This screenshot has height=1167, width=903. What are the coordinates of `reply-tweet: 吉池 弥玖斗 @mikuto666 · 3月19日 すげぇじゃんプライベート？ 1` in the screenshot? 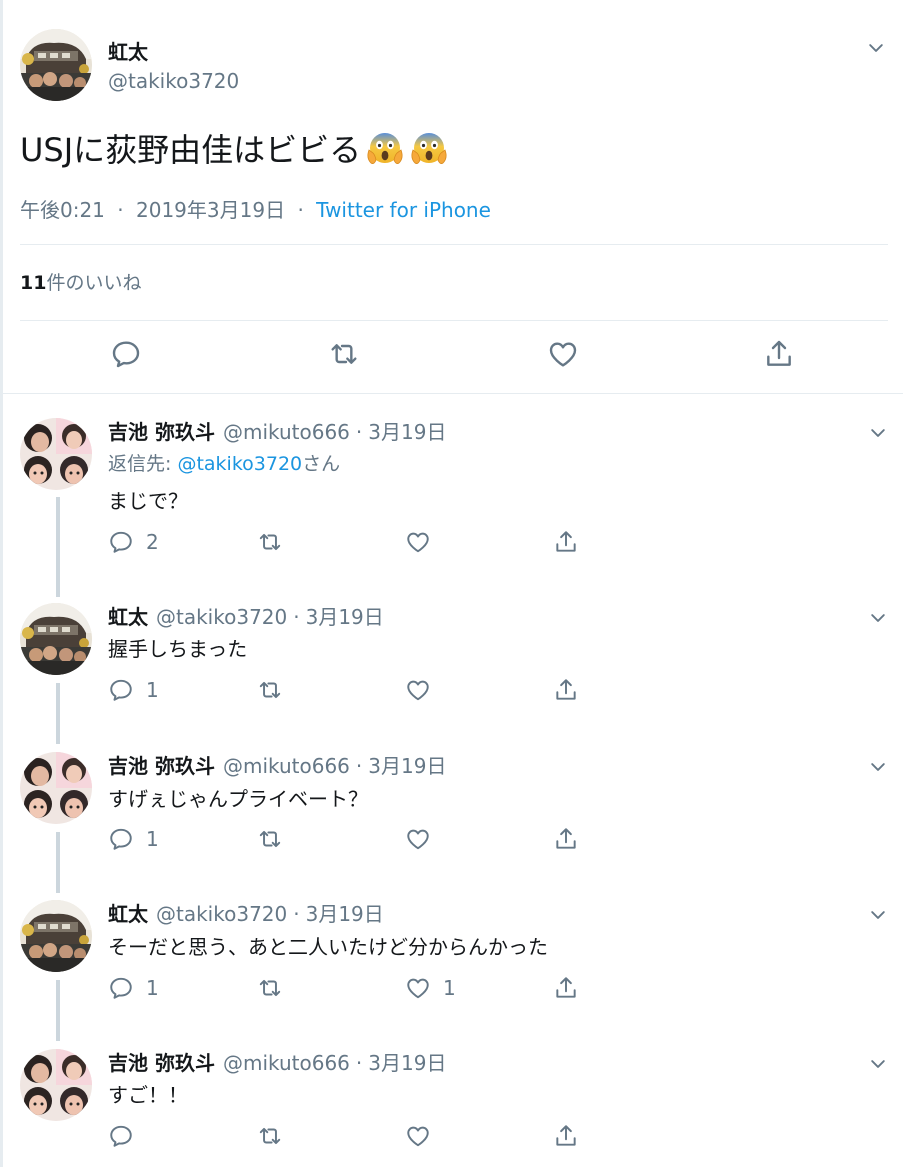 It's located at (455, 804).